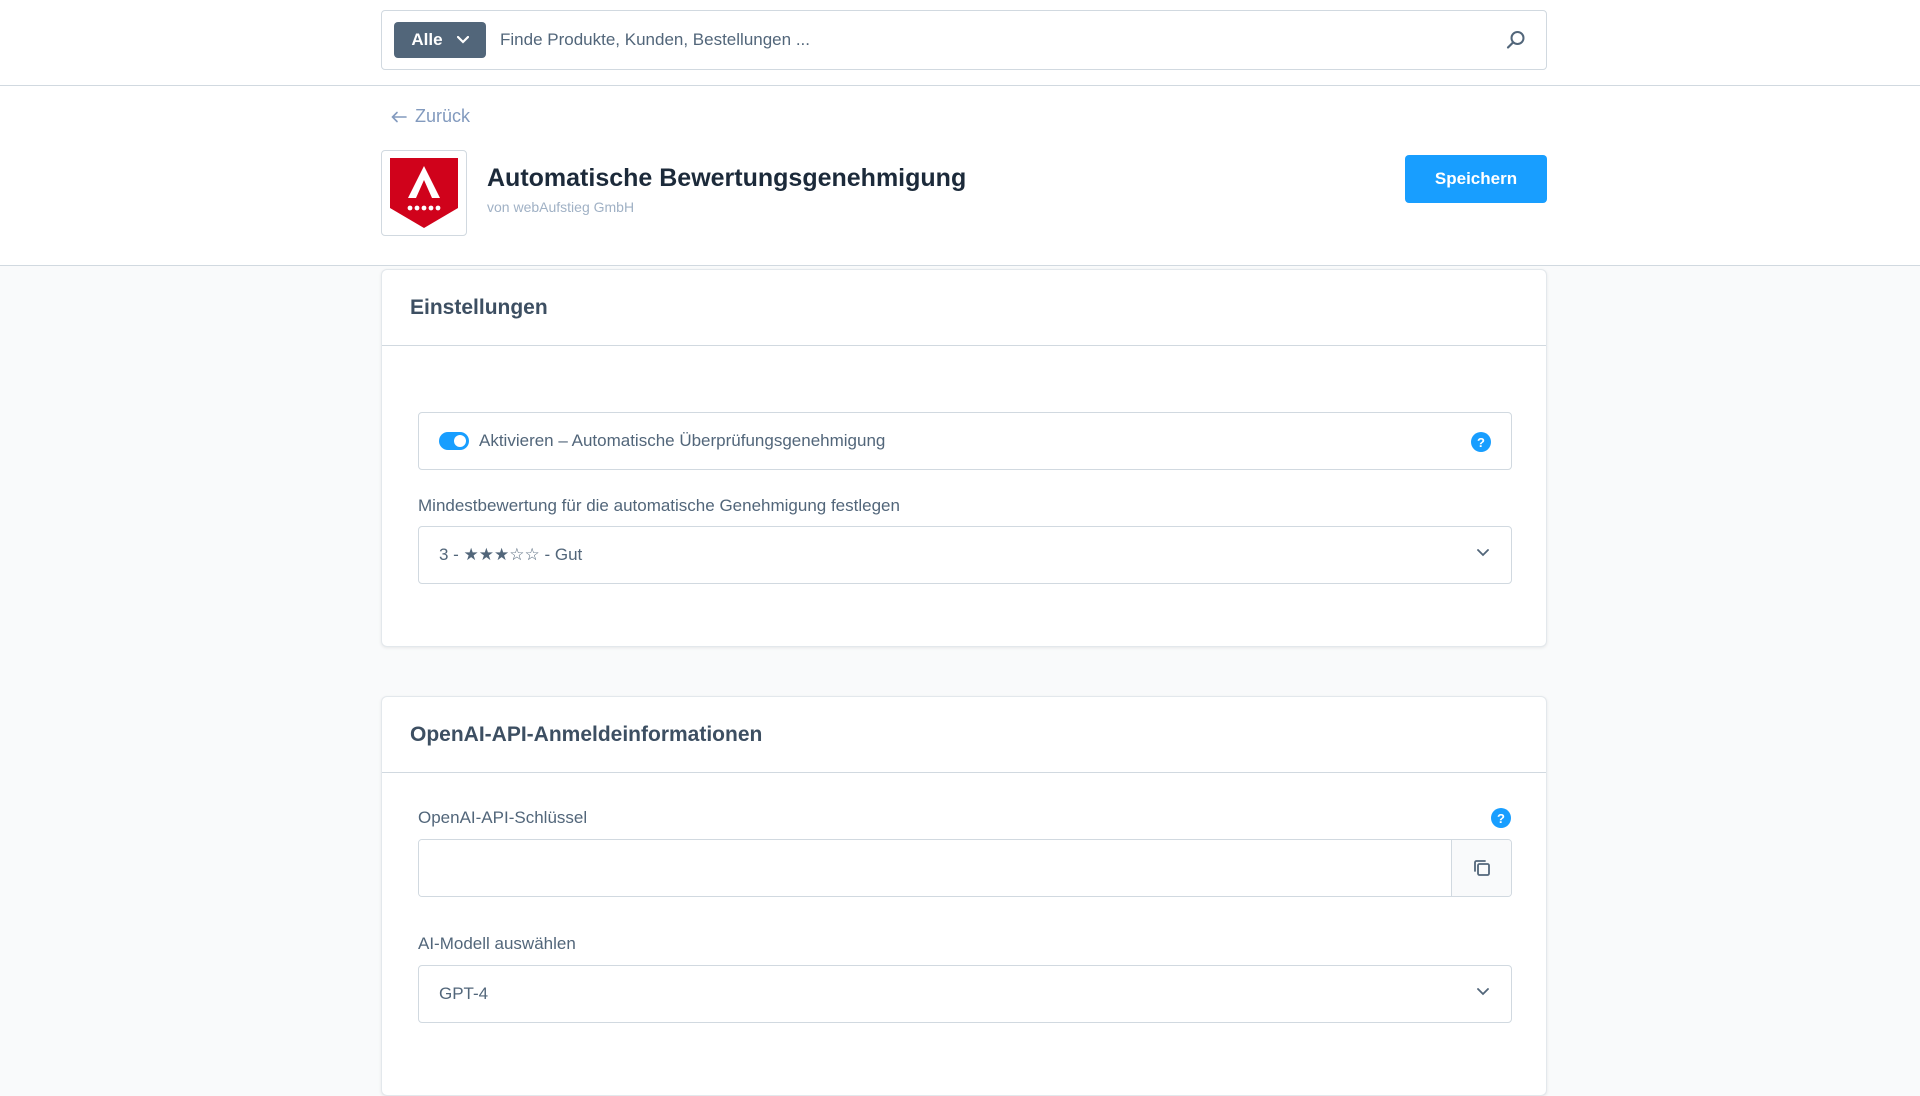 The height and width of the screenshot is (1096, 1920). Describe the element at coordinates (727, 178) in the screenshot. I see `app-title: Automatische Bewertungsgenehmigung` at that location.